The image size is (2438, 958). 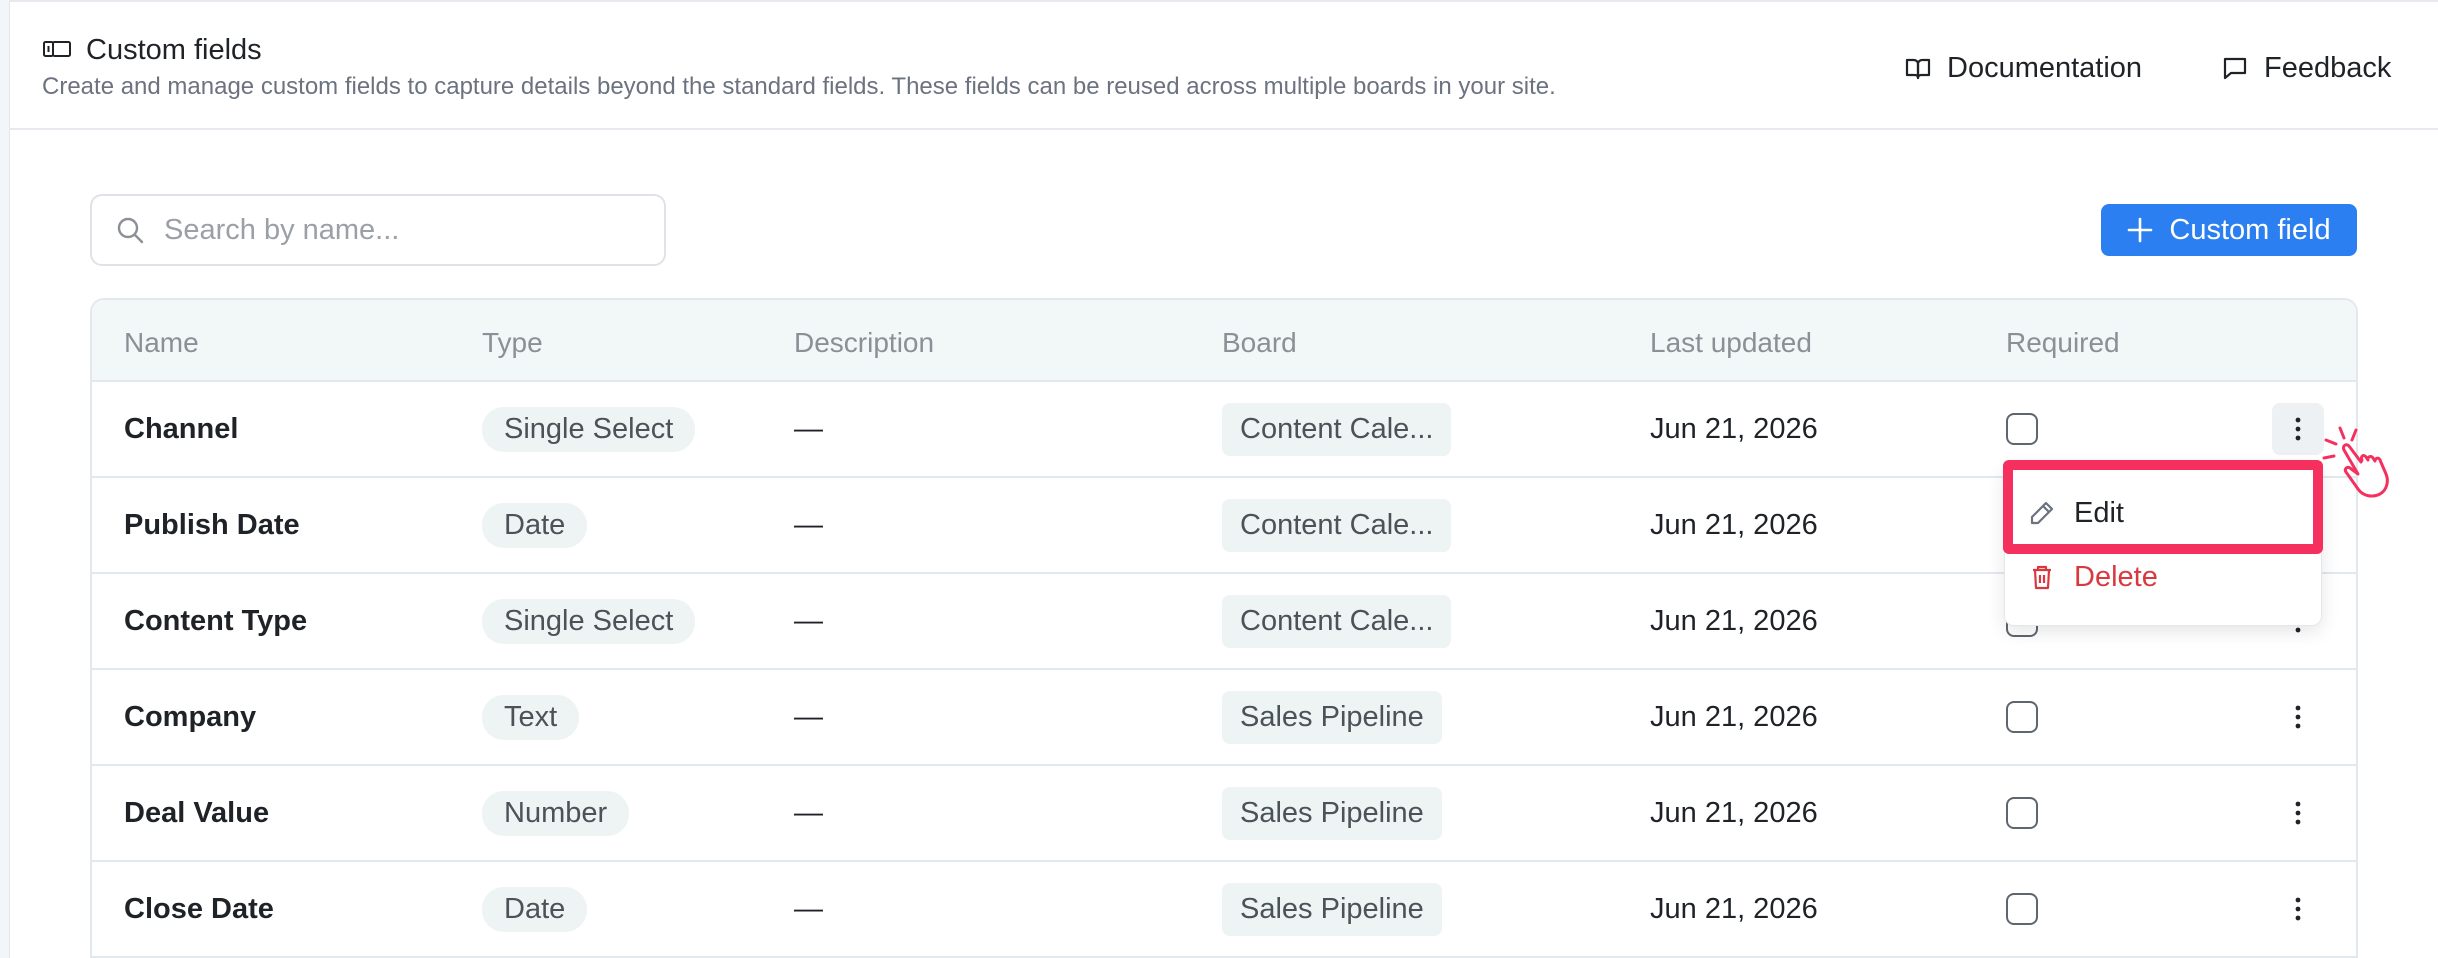 I want to click on column-header-name: Name, so click(x=161, y=342).